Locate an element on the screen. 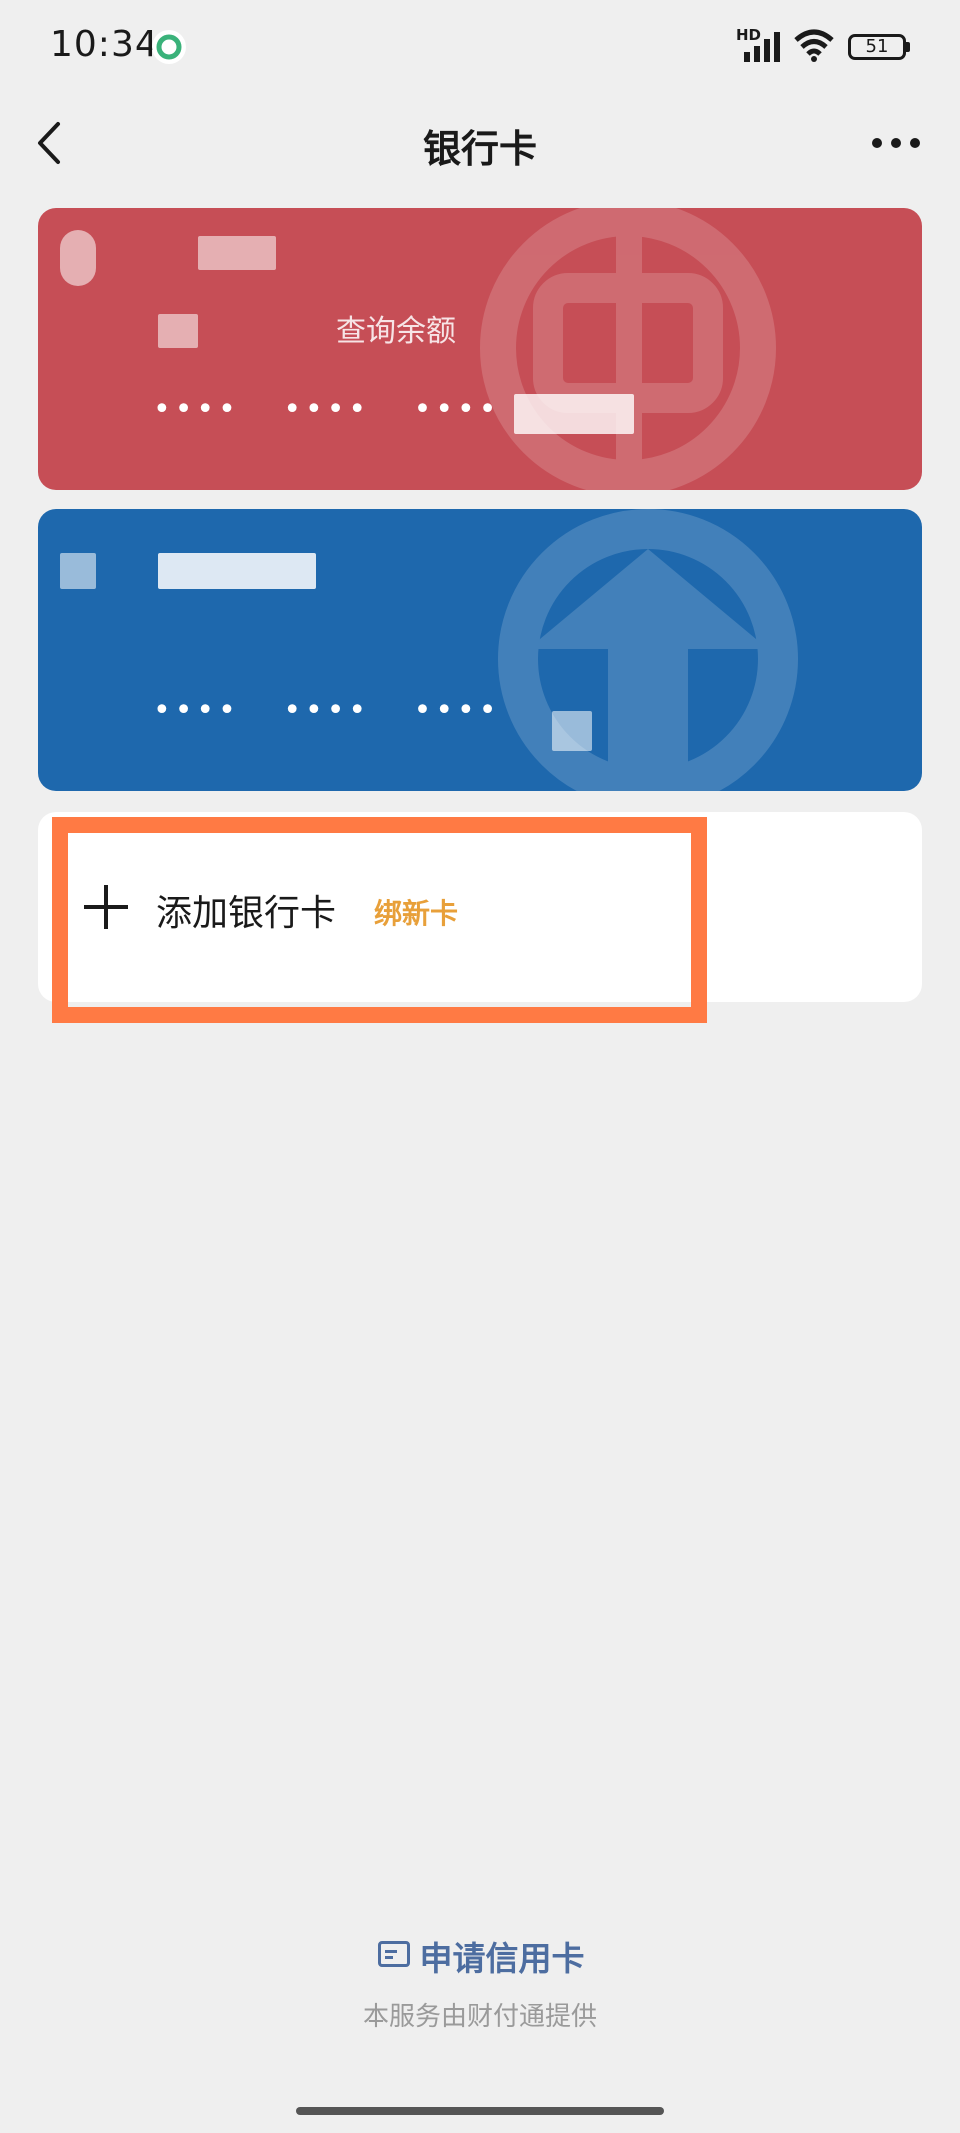 Image resolution: width=960 pixels, height=2133 pixels. more-button is located at coordinates (896, 141).